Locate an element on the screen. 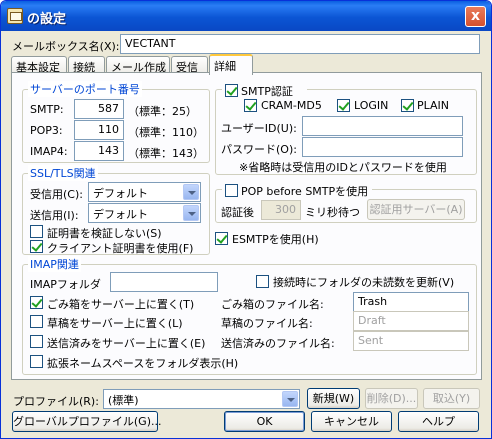  wait-ms-label: ミリ秒待つ is located at coordinates (332, 212).